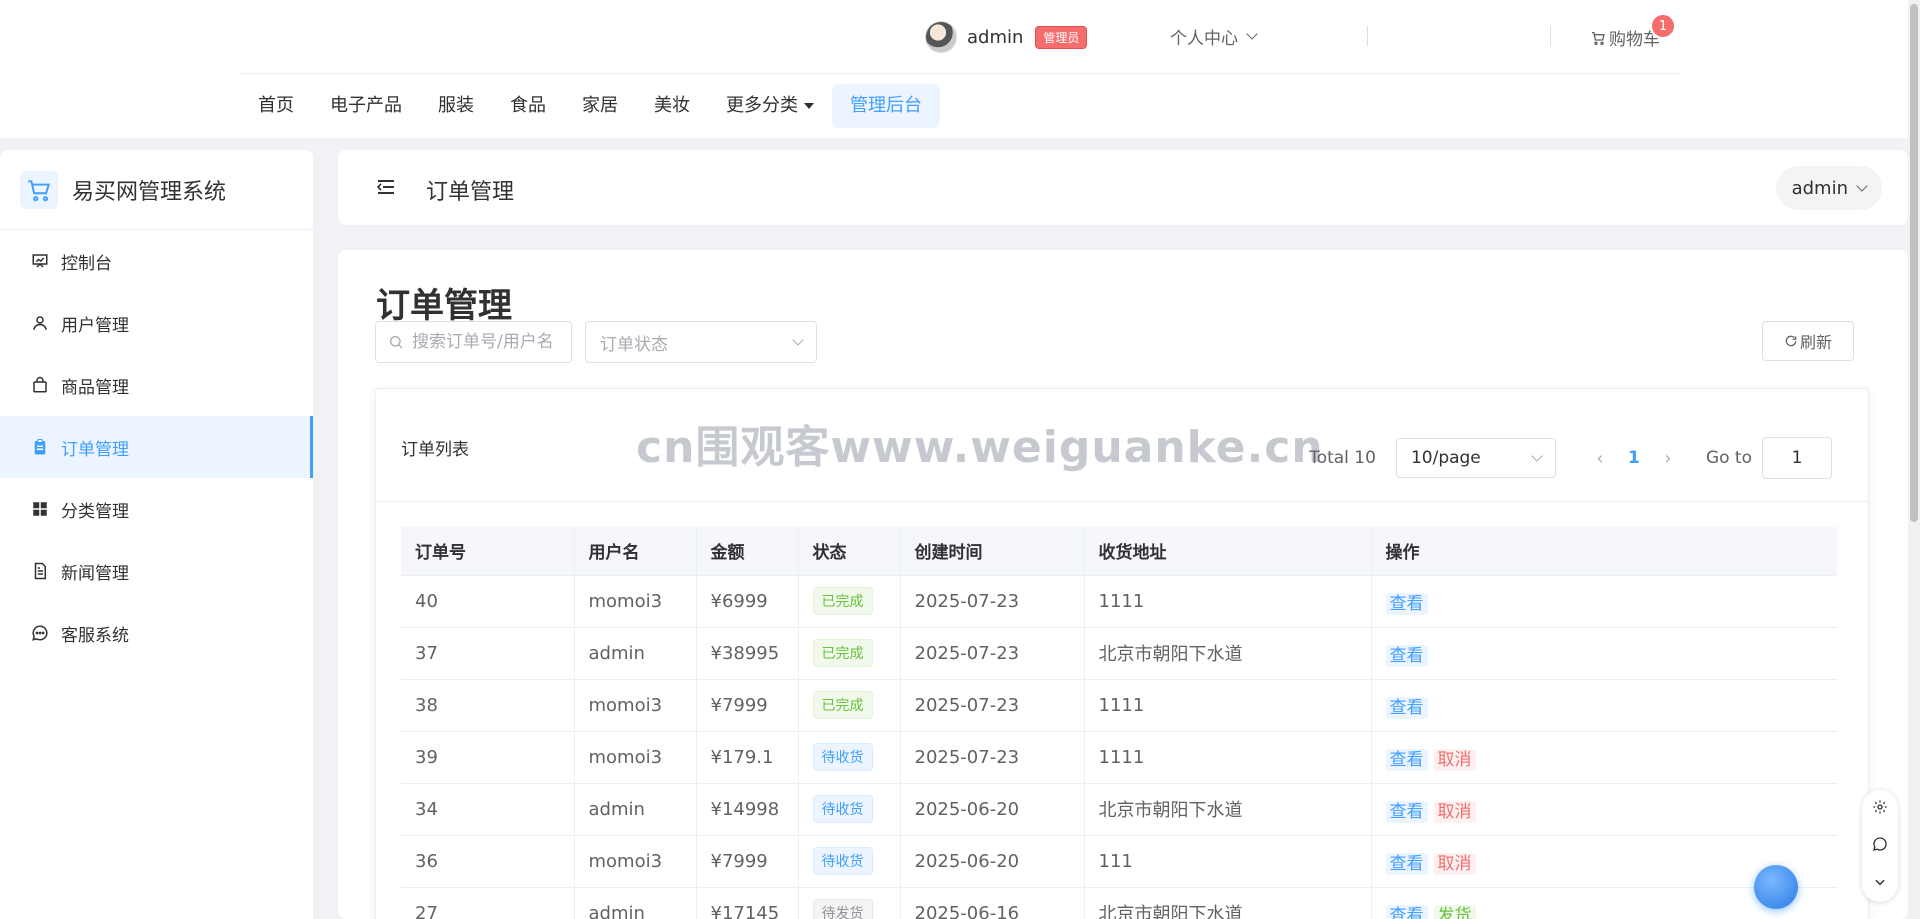 This screenshot has width=1920, height=919. Describe the element at coordinates (635, 903) in the screenshot. I see `username-cell: admin` at that location.